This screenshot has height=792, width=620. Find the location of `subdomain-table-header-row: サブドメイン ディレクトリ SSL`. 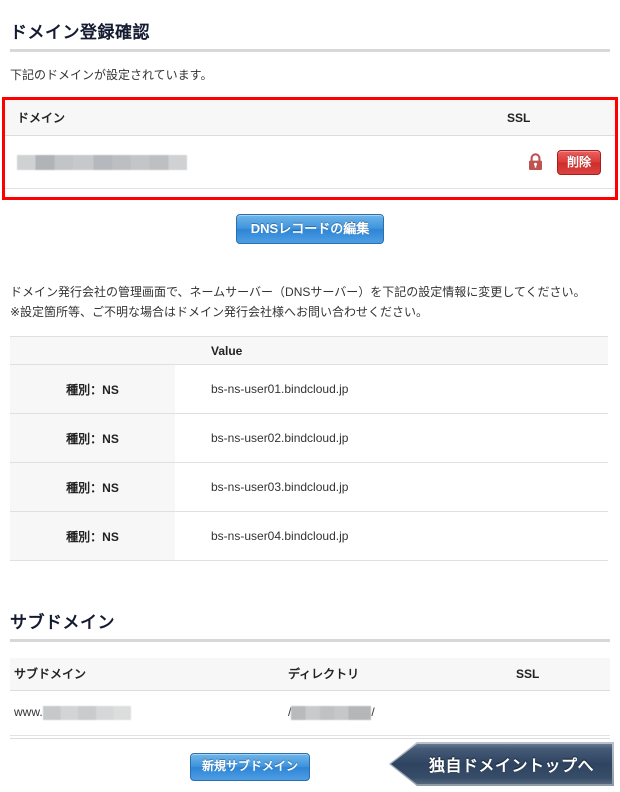

subdomain-table-header-row: サブドメイン ディレクトリ SSL is located at coordinates (310, 674).